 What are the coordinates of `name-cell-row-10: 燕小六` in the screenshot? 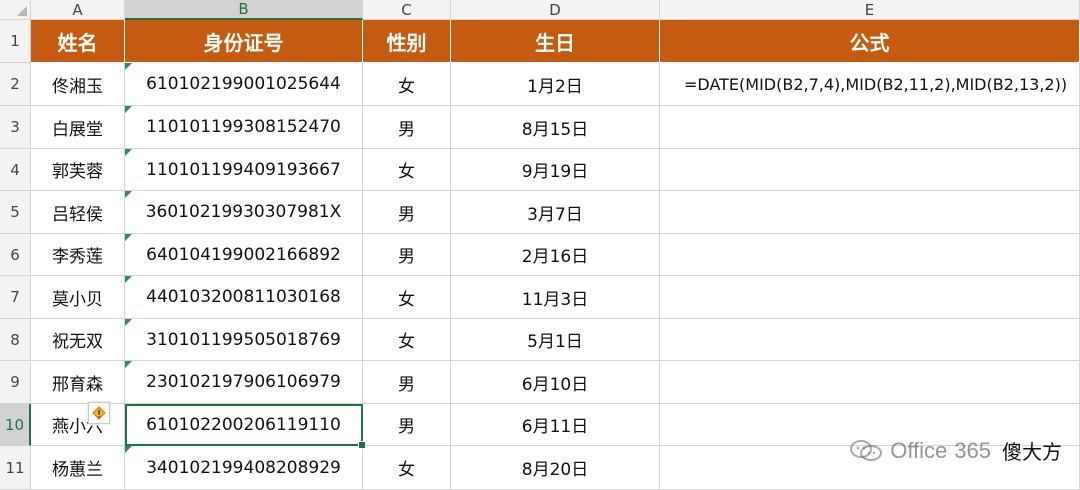 It's located at (78, 425).